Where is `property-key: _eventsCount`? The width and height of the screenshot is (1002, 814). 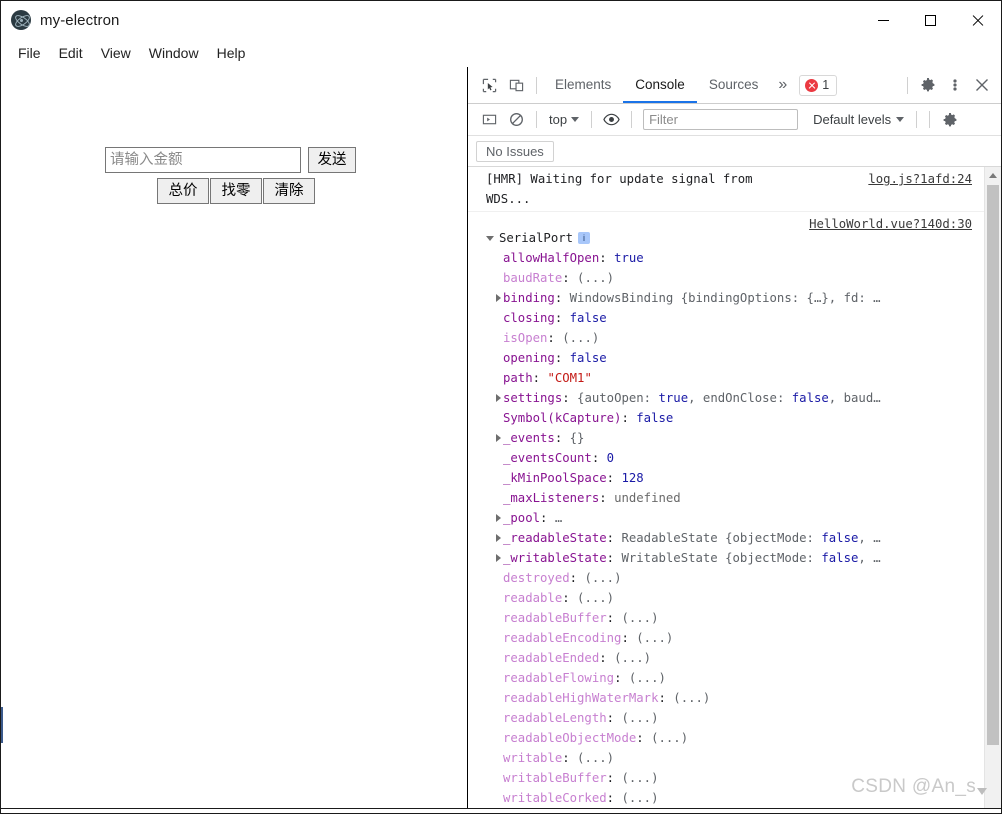 property-key: _eventsCount is located at coordinates (547, 458).